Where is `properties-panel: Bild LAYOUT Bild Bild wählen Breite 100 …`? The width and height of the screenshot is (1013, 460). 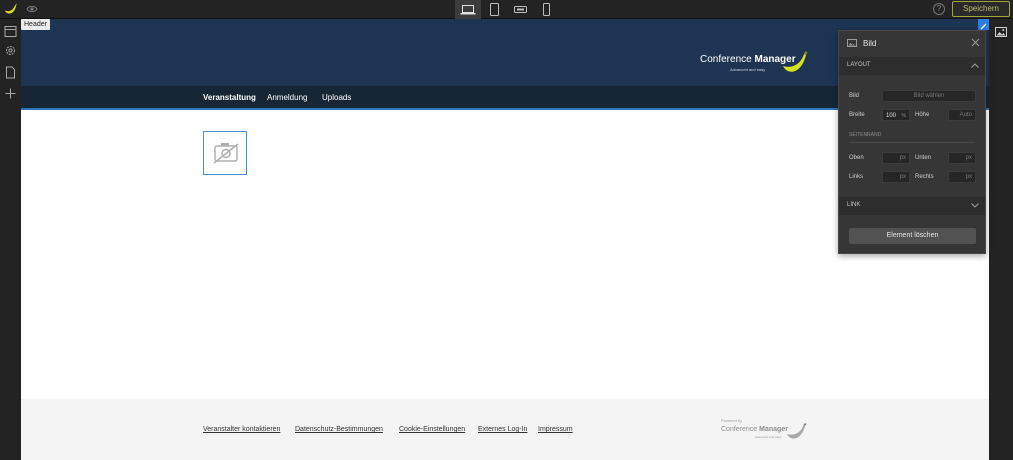 properties-panel: Bild LAYOUT Bild Bild wählen Breite 100 … is located at coordinates (912, 142).